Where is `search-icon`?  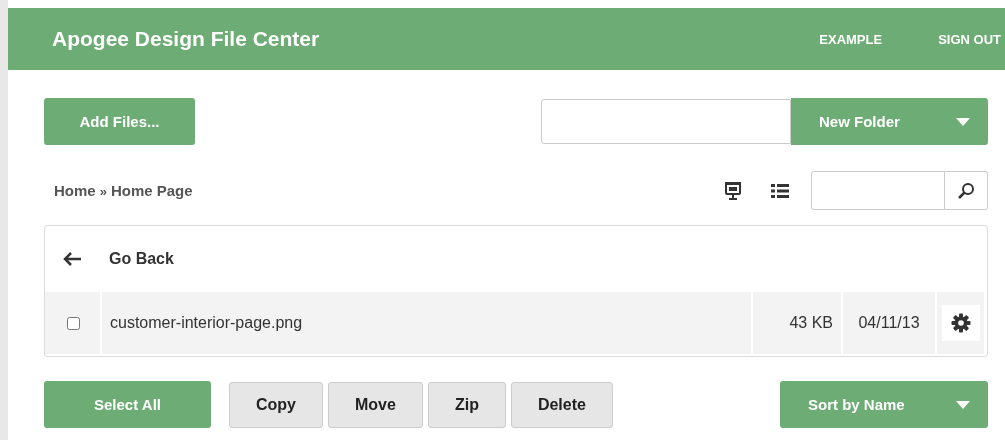
search-icon is located at coordinates (966, 190).